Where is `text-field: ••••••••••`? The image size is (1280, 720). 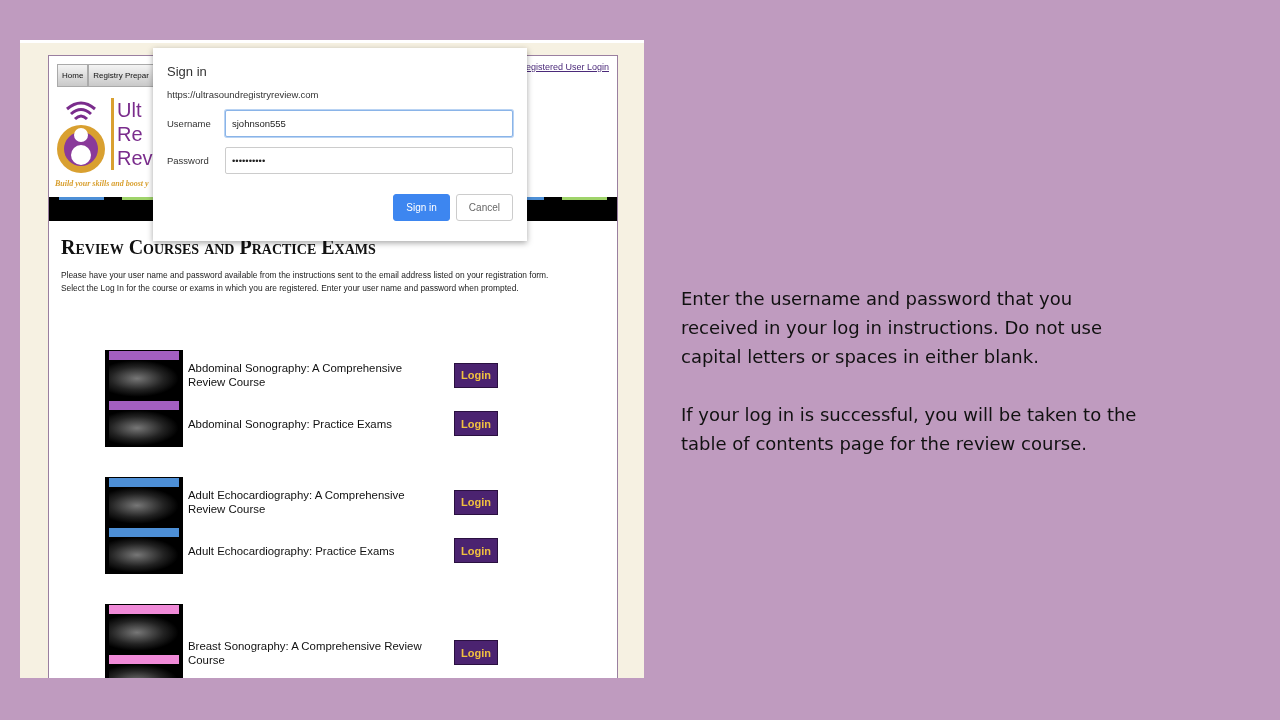 text-field: •••••••••• is located at coordinates (369, 160).